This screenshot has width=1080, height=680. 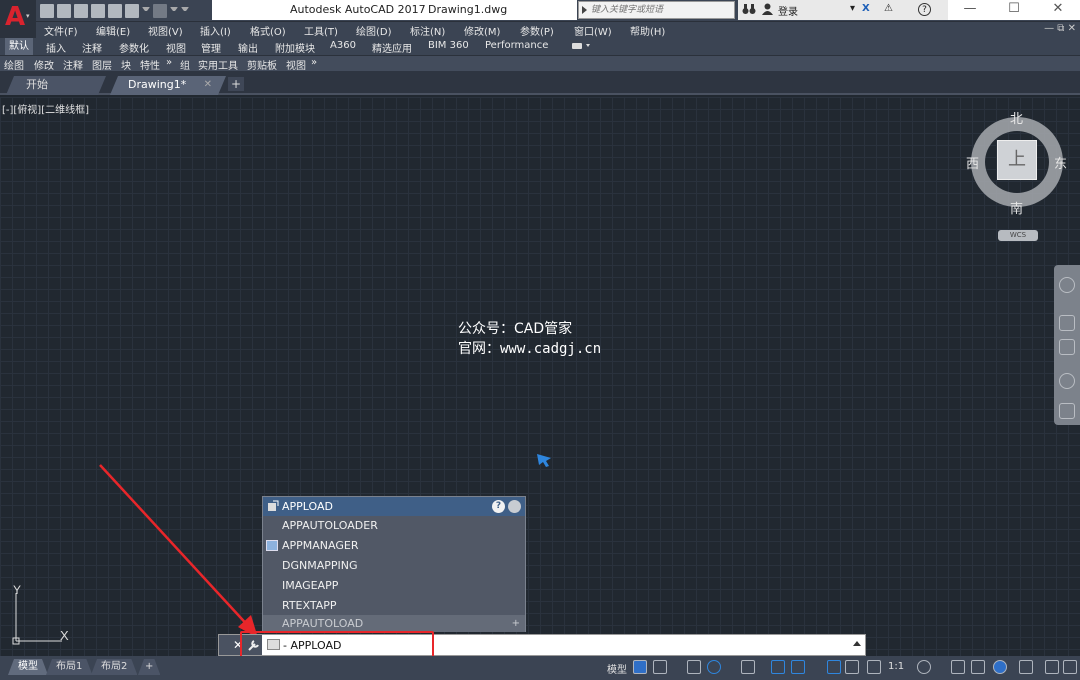 What do you see at coordinates (593, 30) in the screenshot?
I see `menu-window: 窗口(W)` at bounding box center [593, 30].